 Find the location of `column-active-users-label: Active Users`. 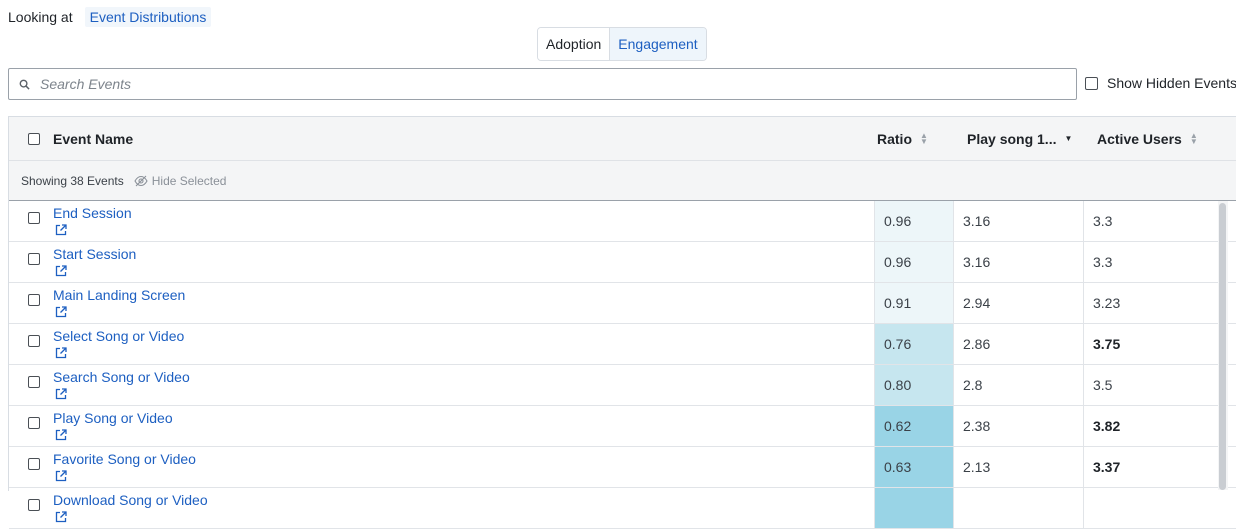

column-active-users-label: Active Users is located at coordinates (1139, 138).